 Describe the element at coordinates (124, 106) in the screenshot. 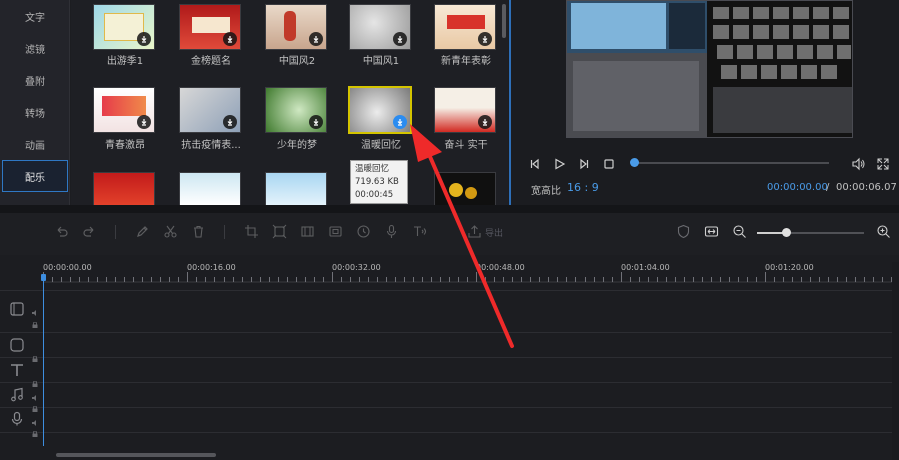

I see `thumbnail-banner` at that location.